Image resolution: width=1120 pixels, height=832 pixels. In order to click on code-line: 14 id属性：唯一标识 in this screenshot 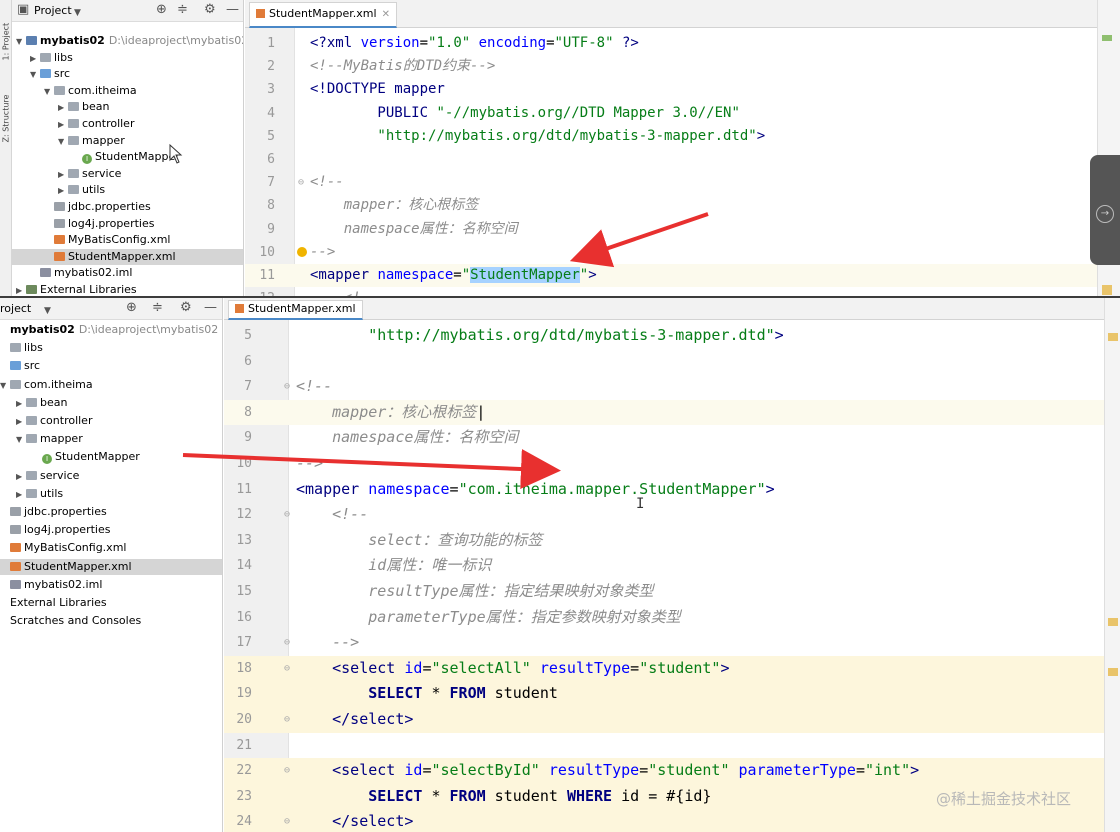, I will do `click(664, 566)`.